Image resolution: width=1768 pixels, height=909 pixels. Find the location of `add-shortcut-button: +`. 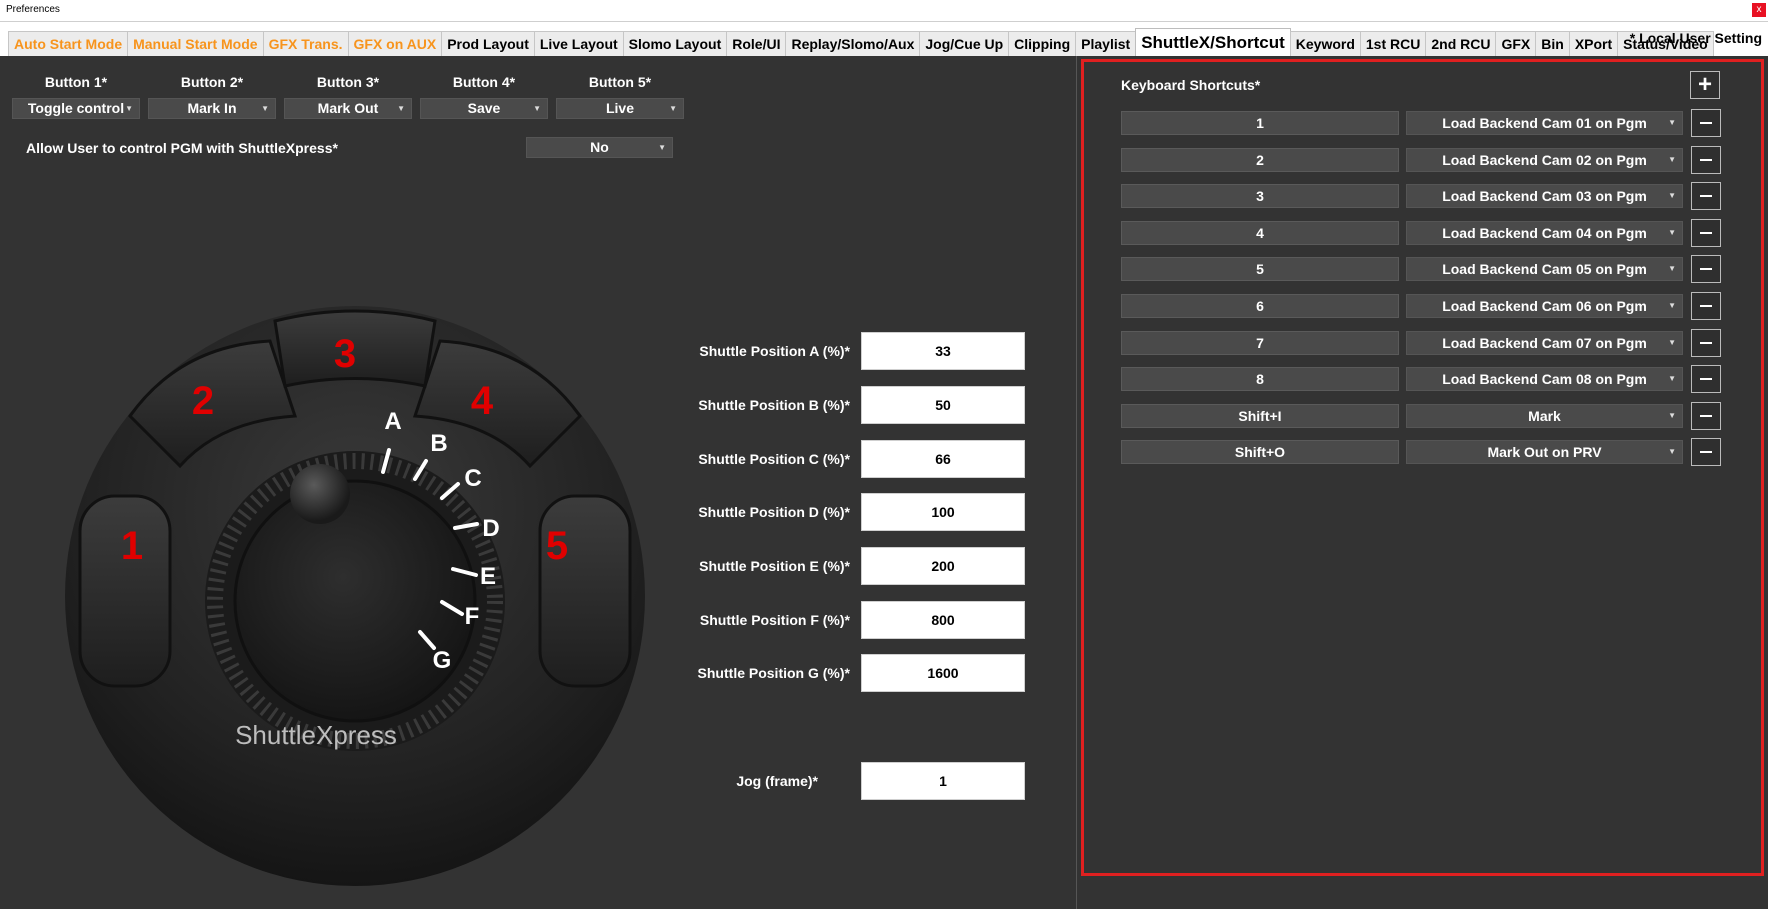

add-shortcut-button: + is located at coordinates (1705, 85).